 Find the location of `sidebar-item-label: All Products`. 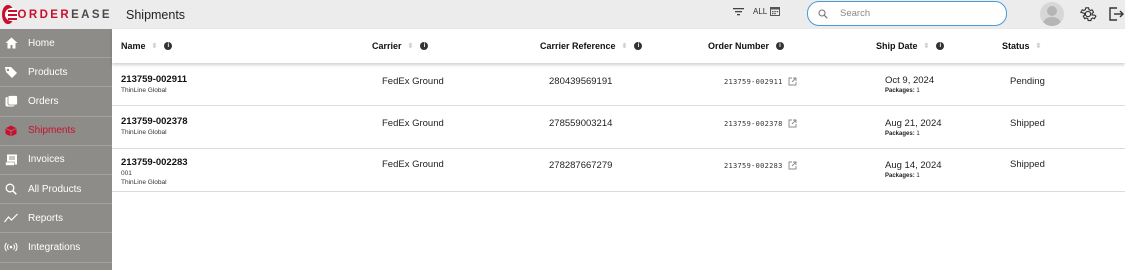

sidebar-item-label: All Products is located at coordinates (55, 189).